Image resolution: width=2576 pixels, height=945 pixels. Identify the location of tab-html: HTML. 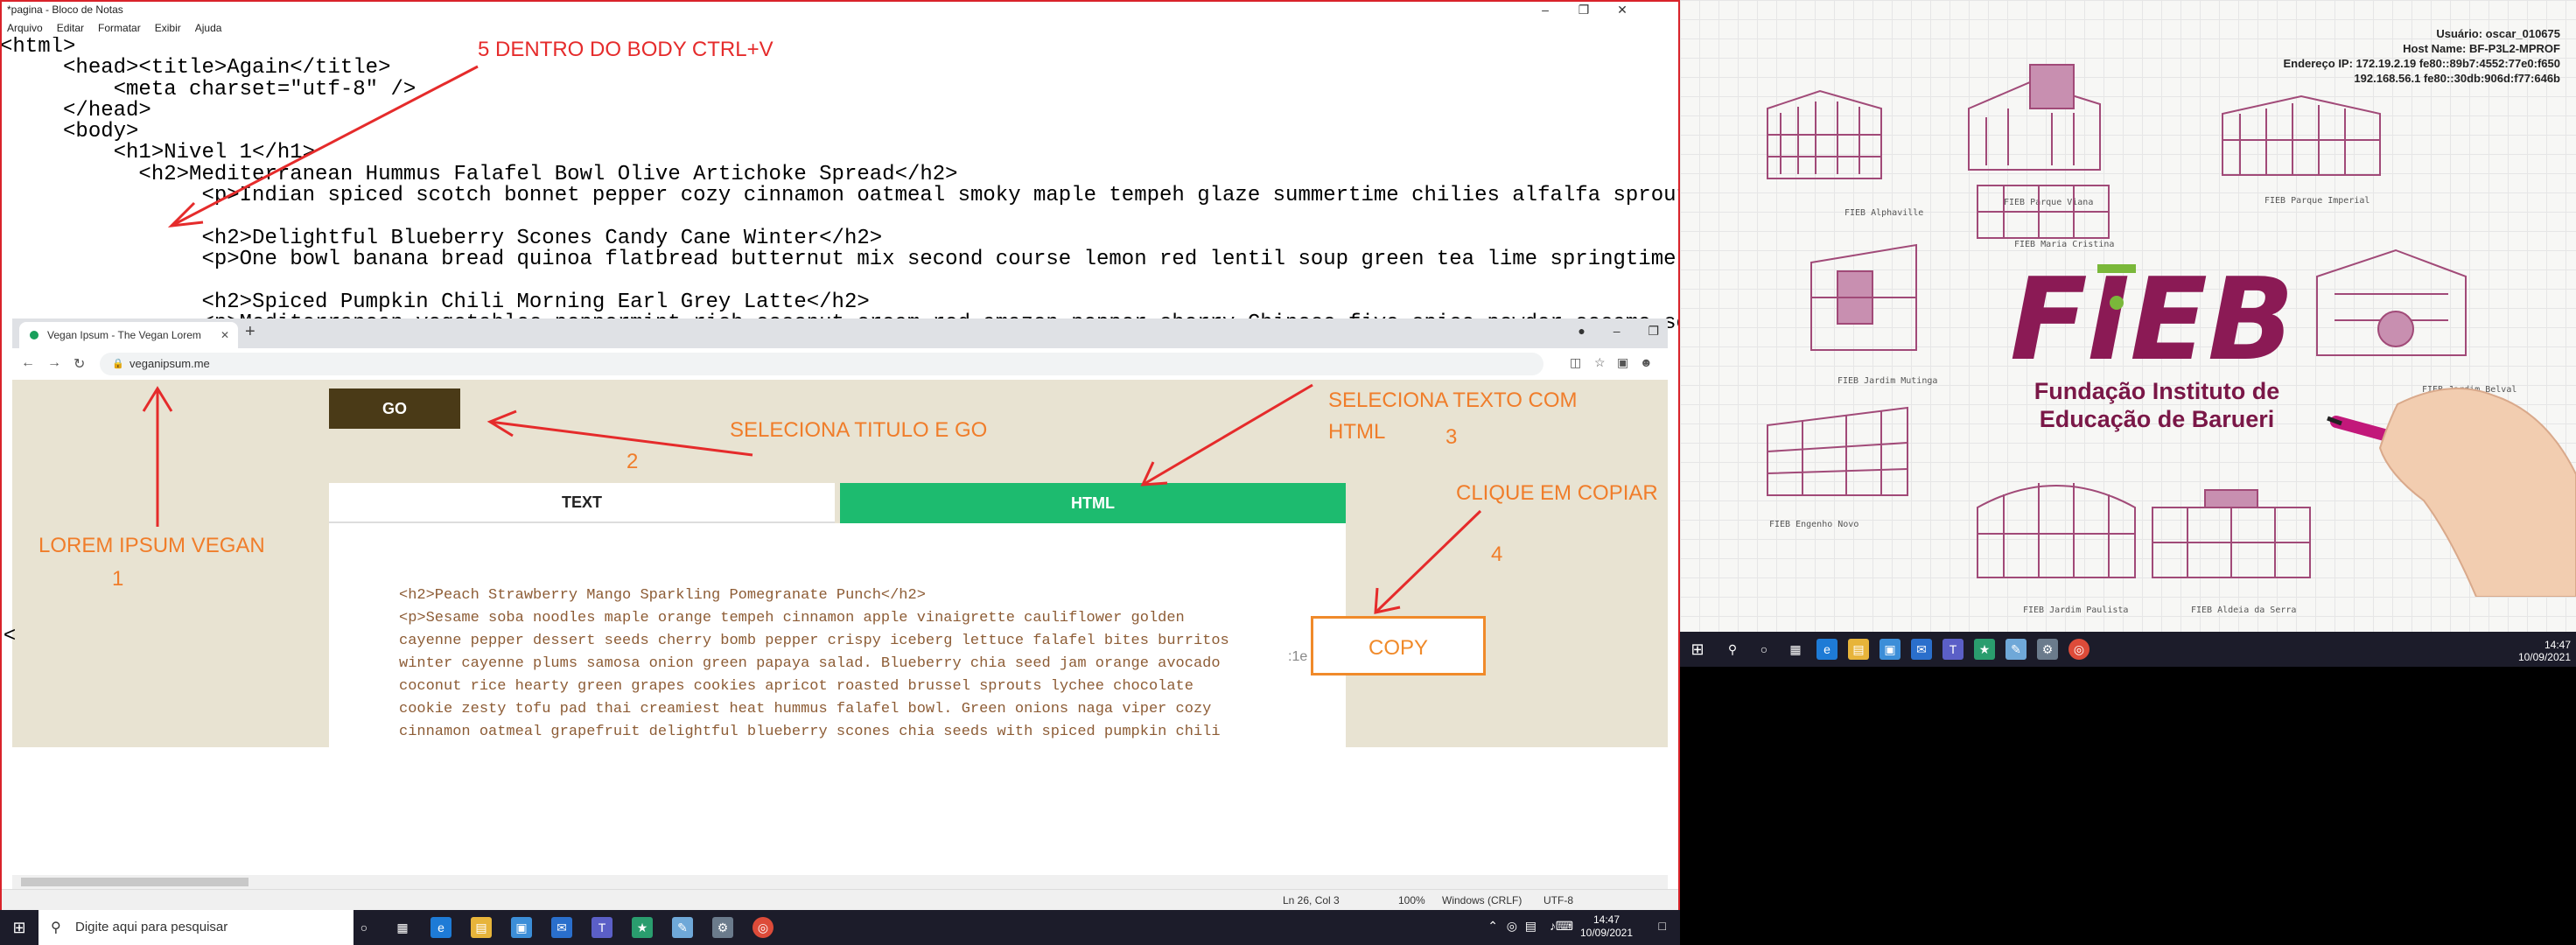
(1093, 503).